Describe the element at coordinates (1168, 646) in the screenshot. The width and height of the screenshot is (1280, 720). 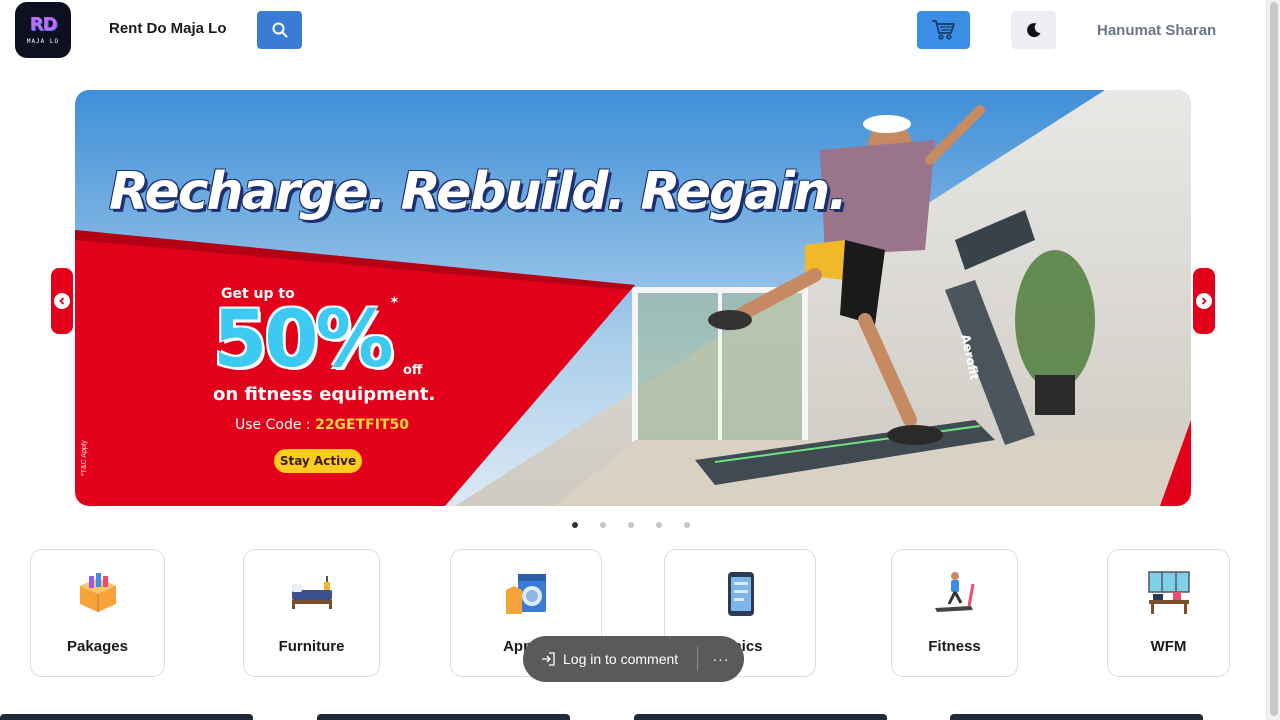
I see `category-label: WFM` at that location.